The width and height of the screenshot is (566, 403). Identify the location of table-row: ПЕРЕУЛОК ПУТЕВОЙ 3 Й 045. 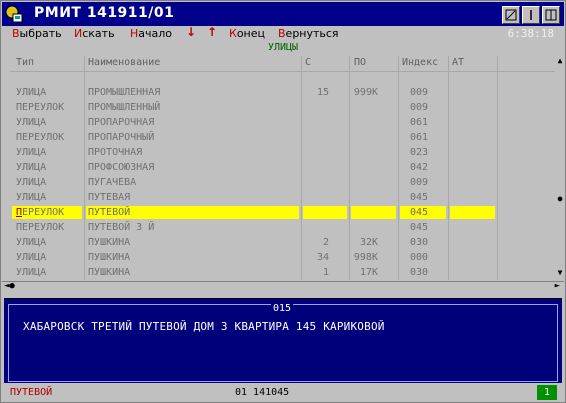
(282, 227).